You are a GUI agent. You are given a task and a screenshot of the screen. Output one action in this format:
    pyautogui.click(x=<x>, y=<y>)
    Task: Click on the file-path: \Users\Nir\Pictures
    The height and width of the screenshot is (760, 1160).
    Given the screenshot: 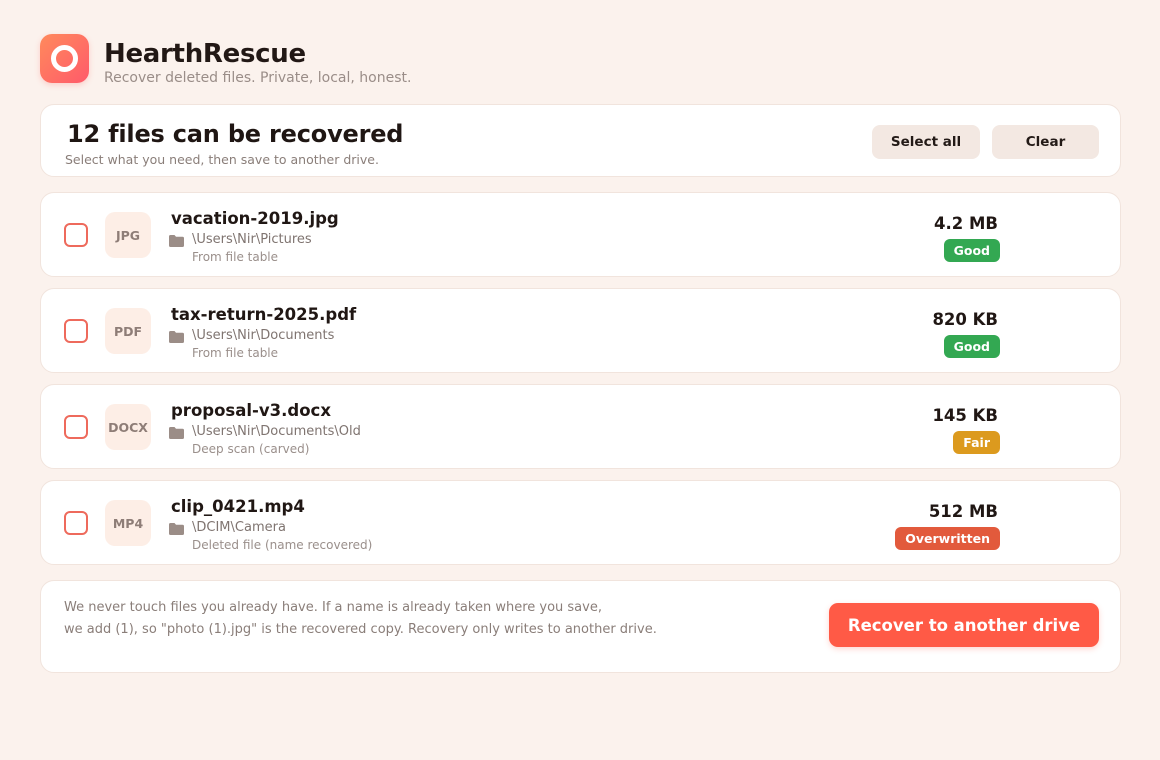 What is the action you would take?
    pyautogui.click(x=252, y=239)
    